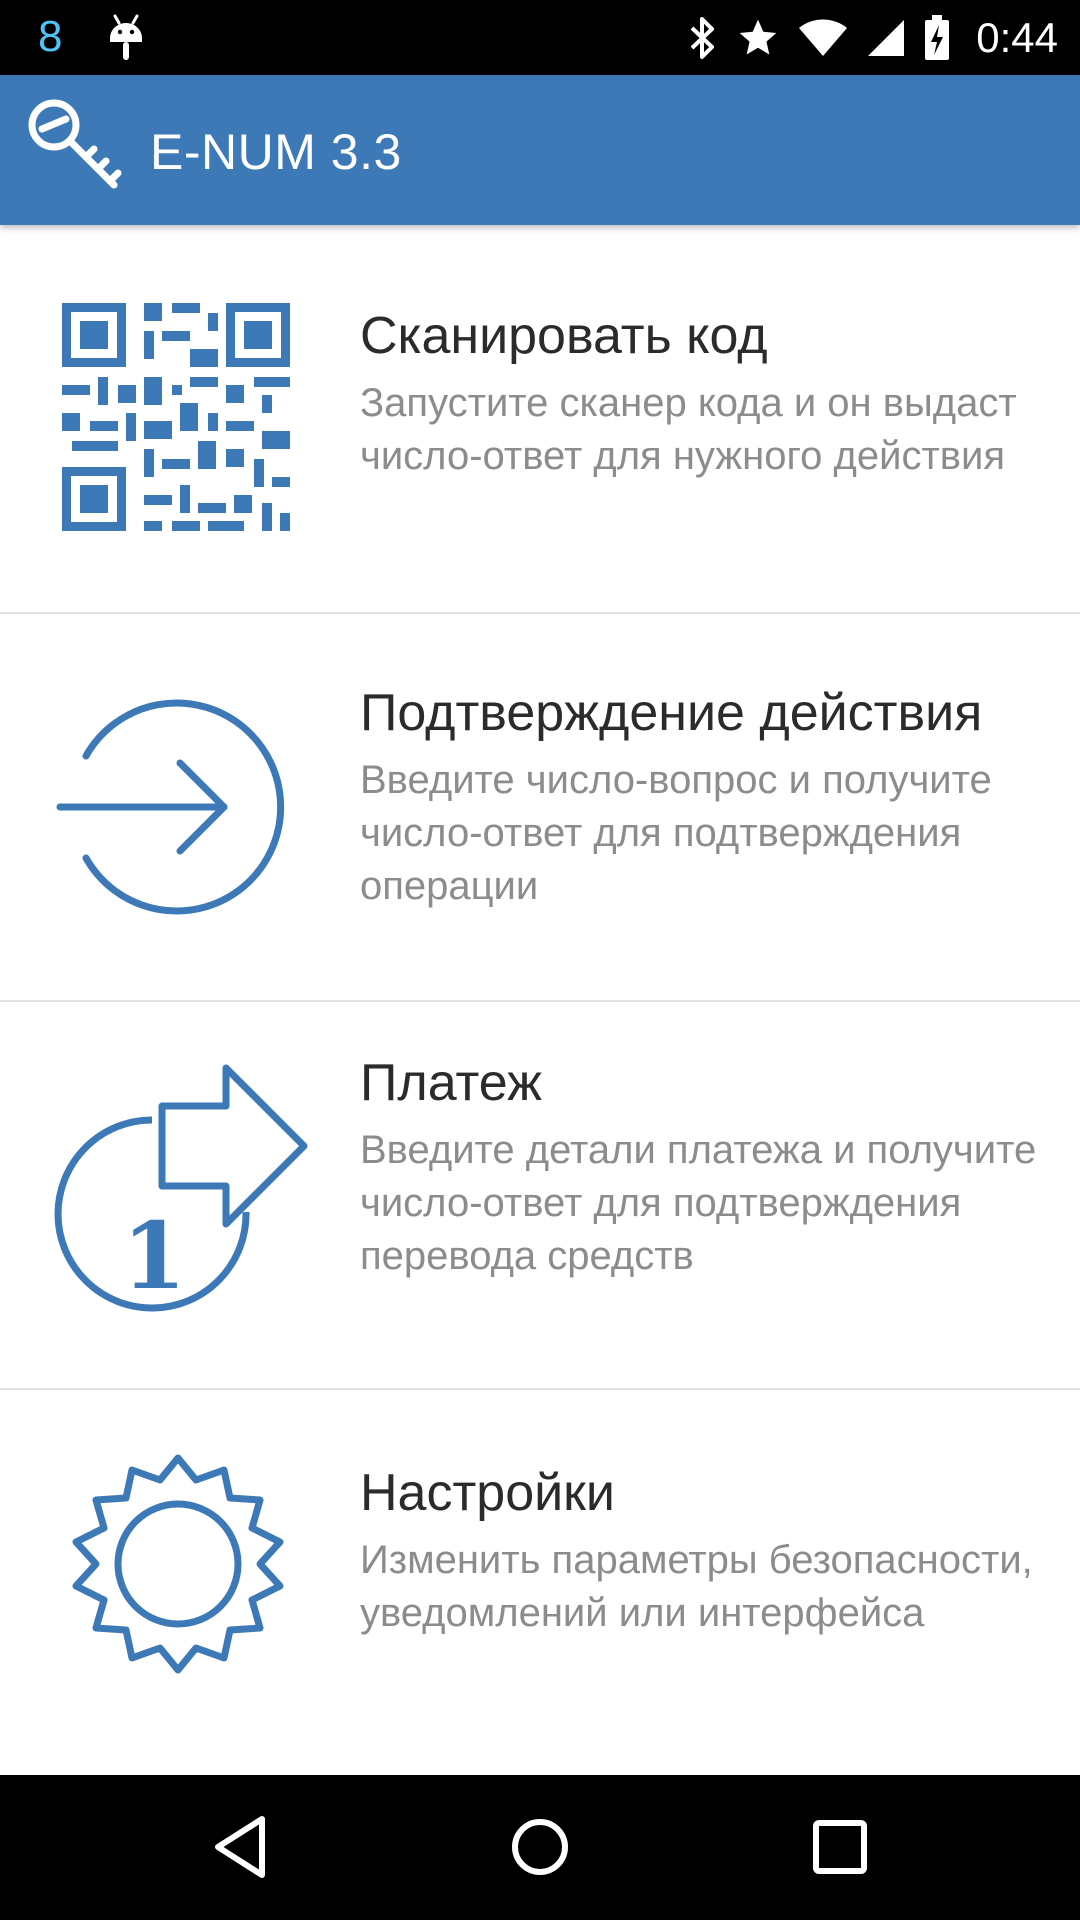 The height and width of the screenshot is (1920, 1080). I want to click on app-title: E-NUM 3.3, so click(276, 152).